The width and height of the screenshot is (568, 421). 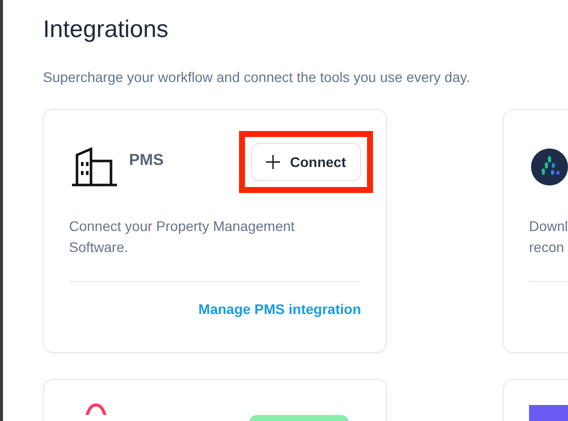 I want to click on integration-description: Connect your Property Management Software., so click(x=182, y=237).